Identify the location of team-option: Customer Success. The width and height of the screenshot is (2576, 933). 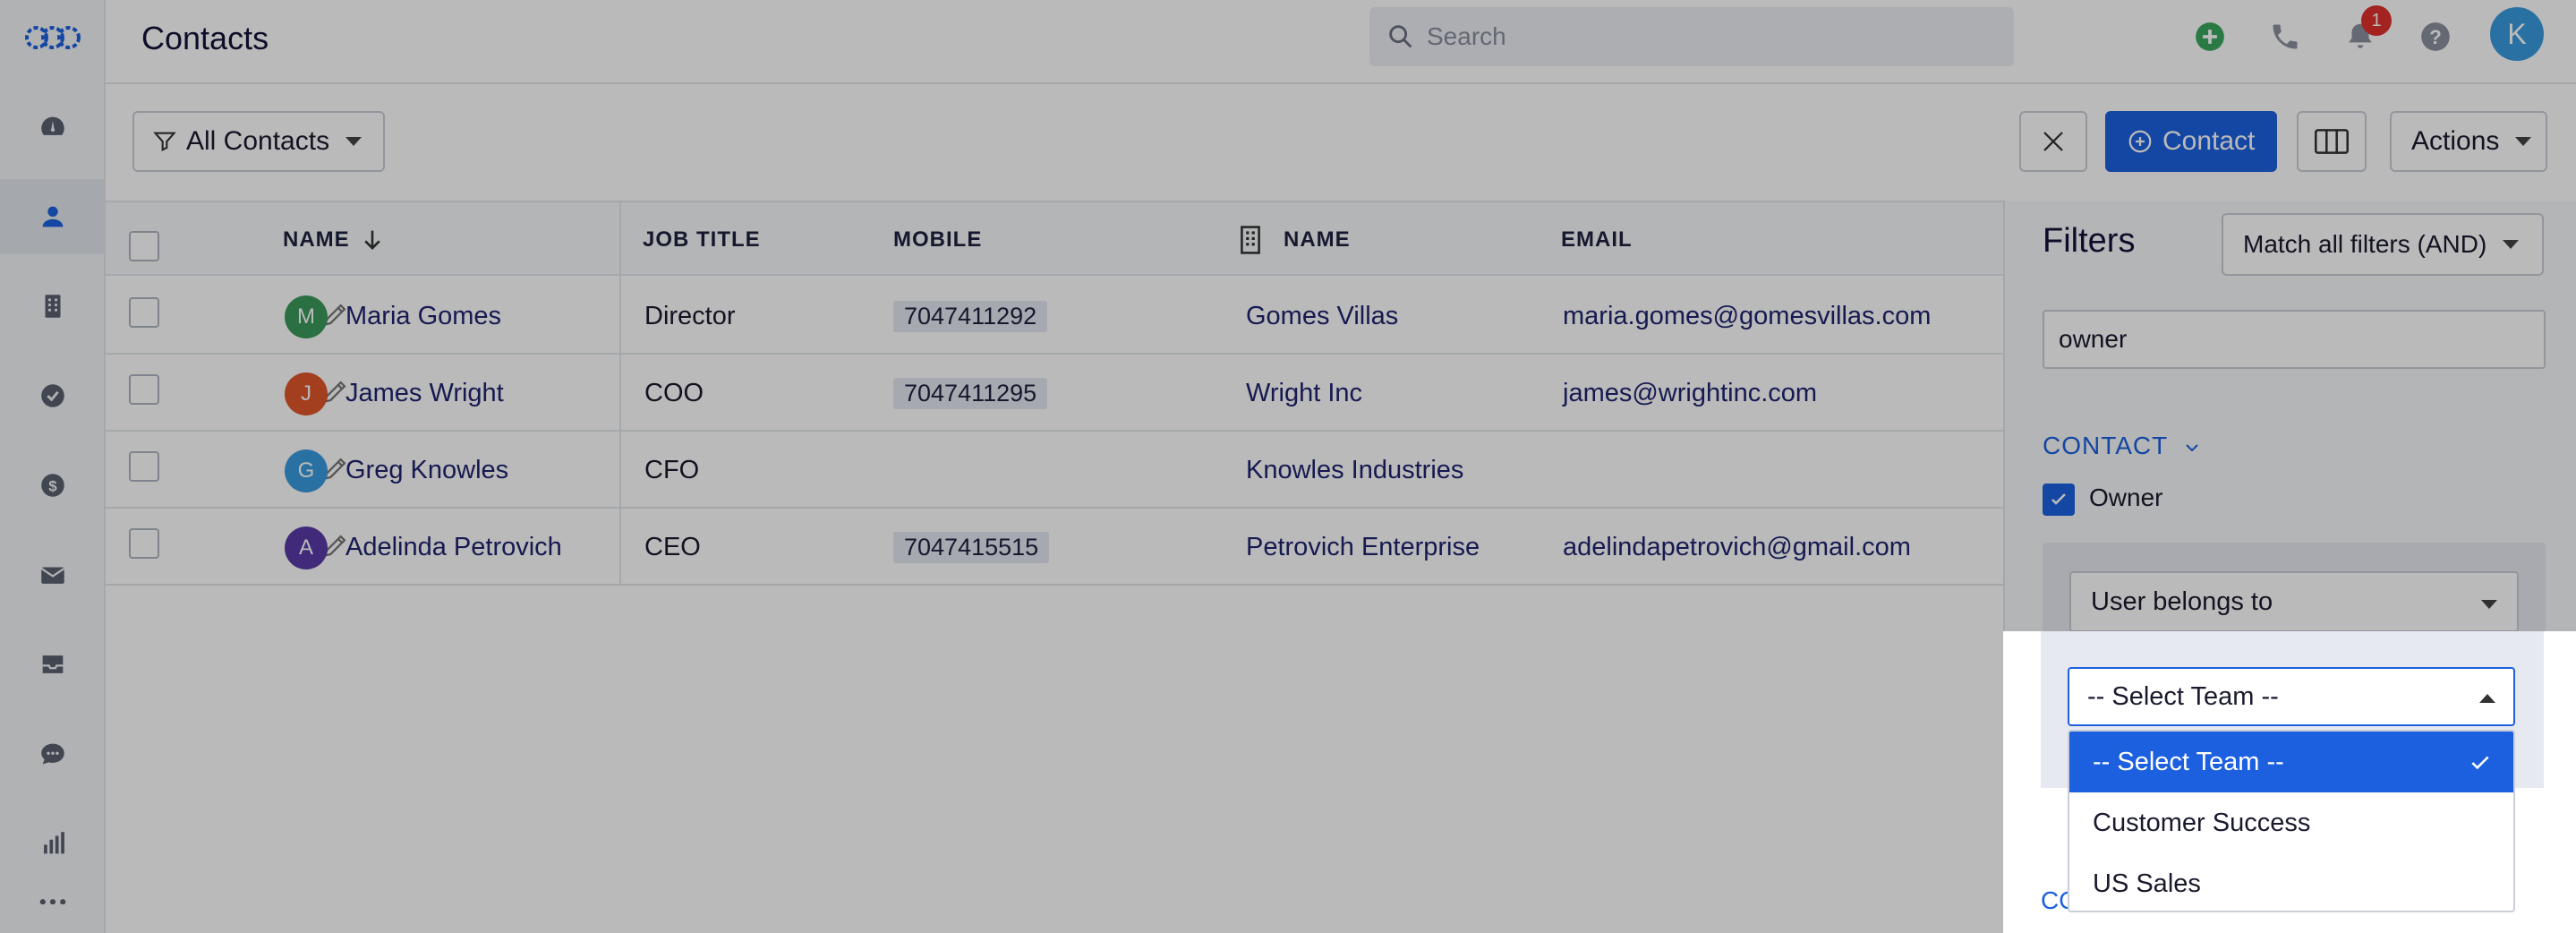
(2291, 822).